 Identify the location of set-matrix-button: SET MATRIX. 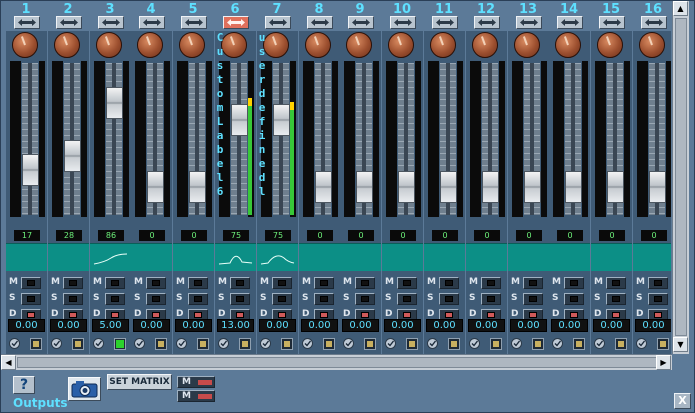
(139, 382).